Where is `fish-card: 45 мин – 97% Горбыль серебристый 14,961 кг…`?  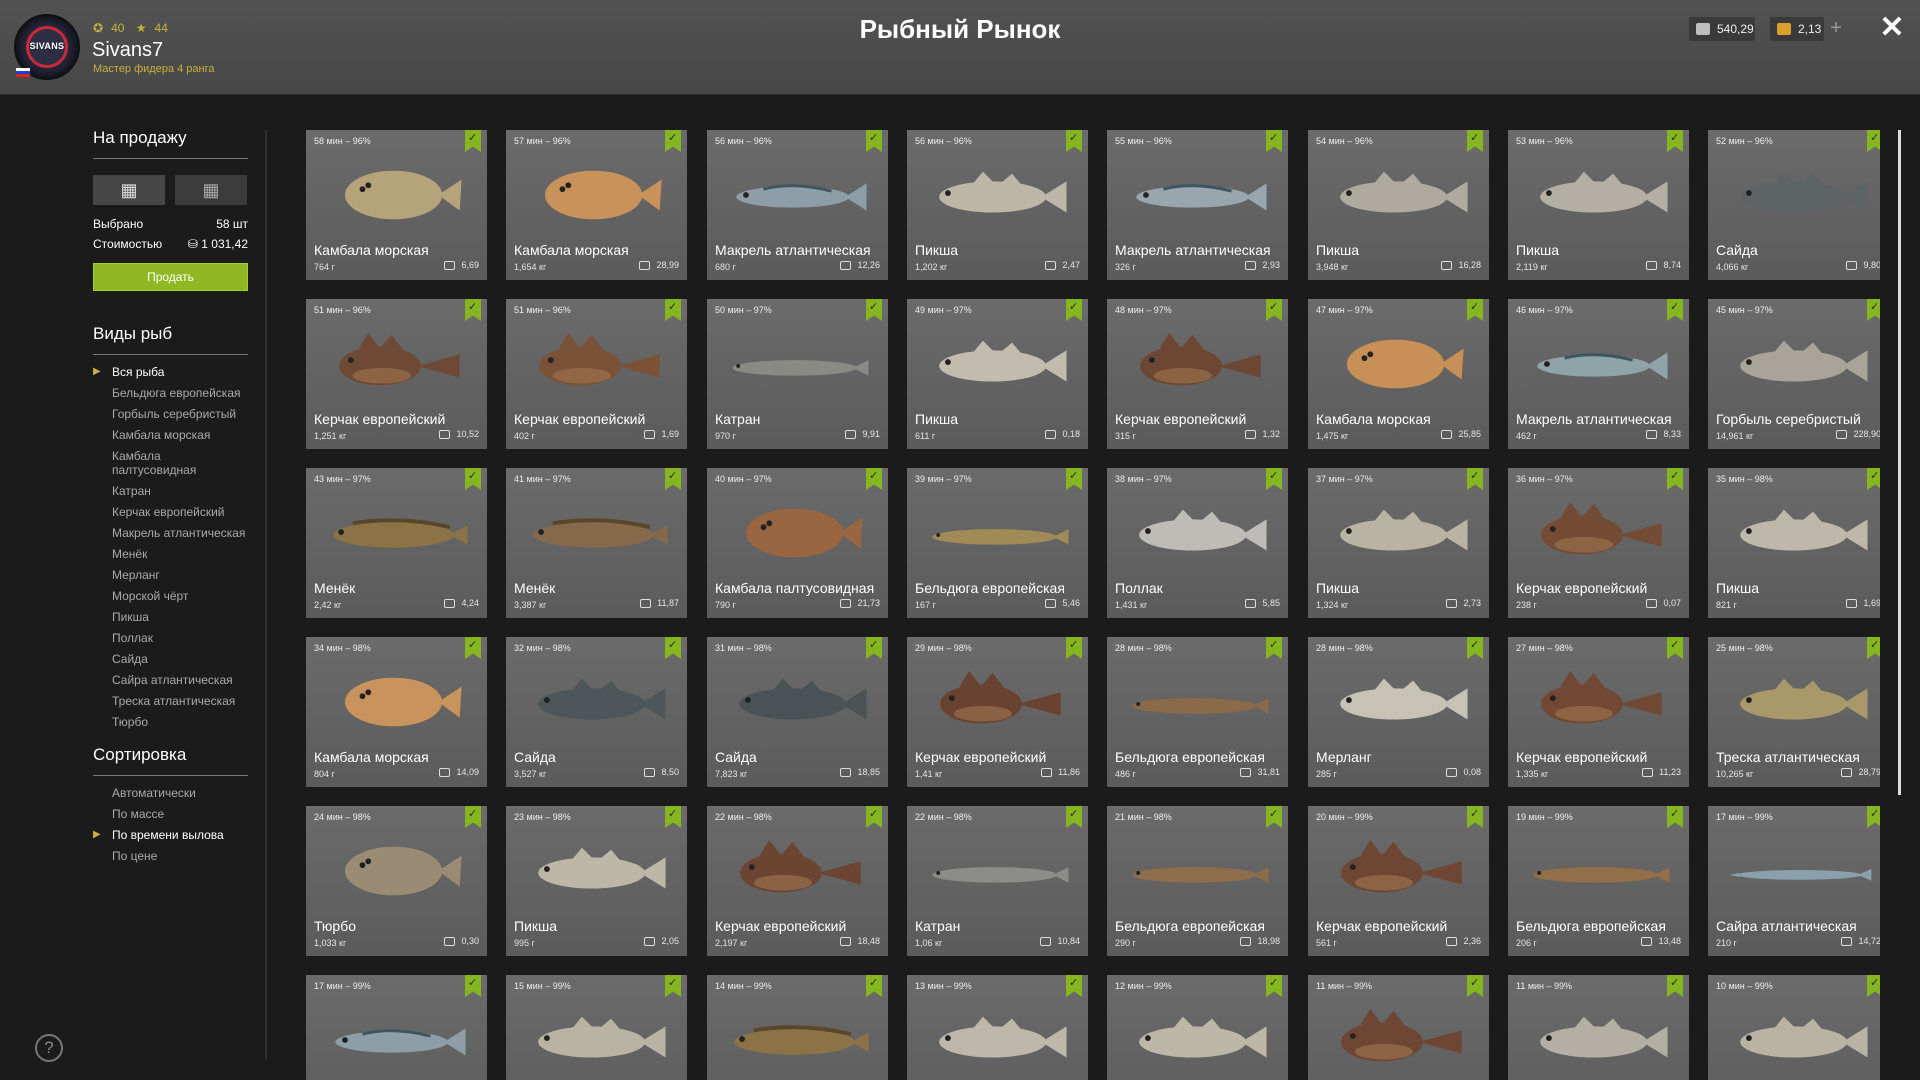
fish-card: 45 мин – 97% Горбыль серебристый 14,961 кг… is located at coordinates (1794, 374).